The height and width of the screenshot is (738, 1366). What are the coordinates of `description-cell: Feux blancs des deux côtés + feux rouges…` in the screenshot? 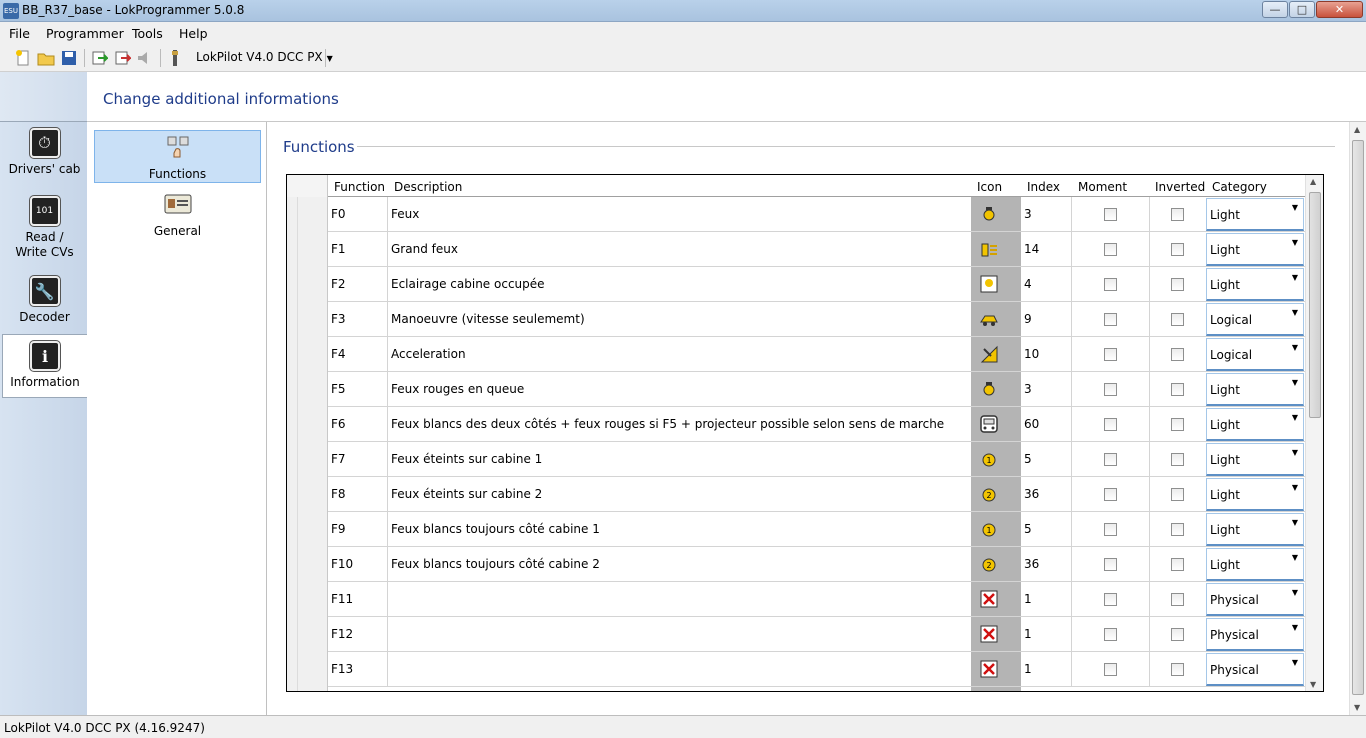 It's located at (678, 424).